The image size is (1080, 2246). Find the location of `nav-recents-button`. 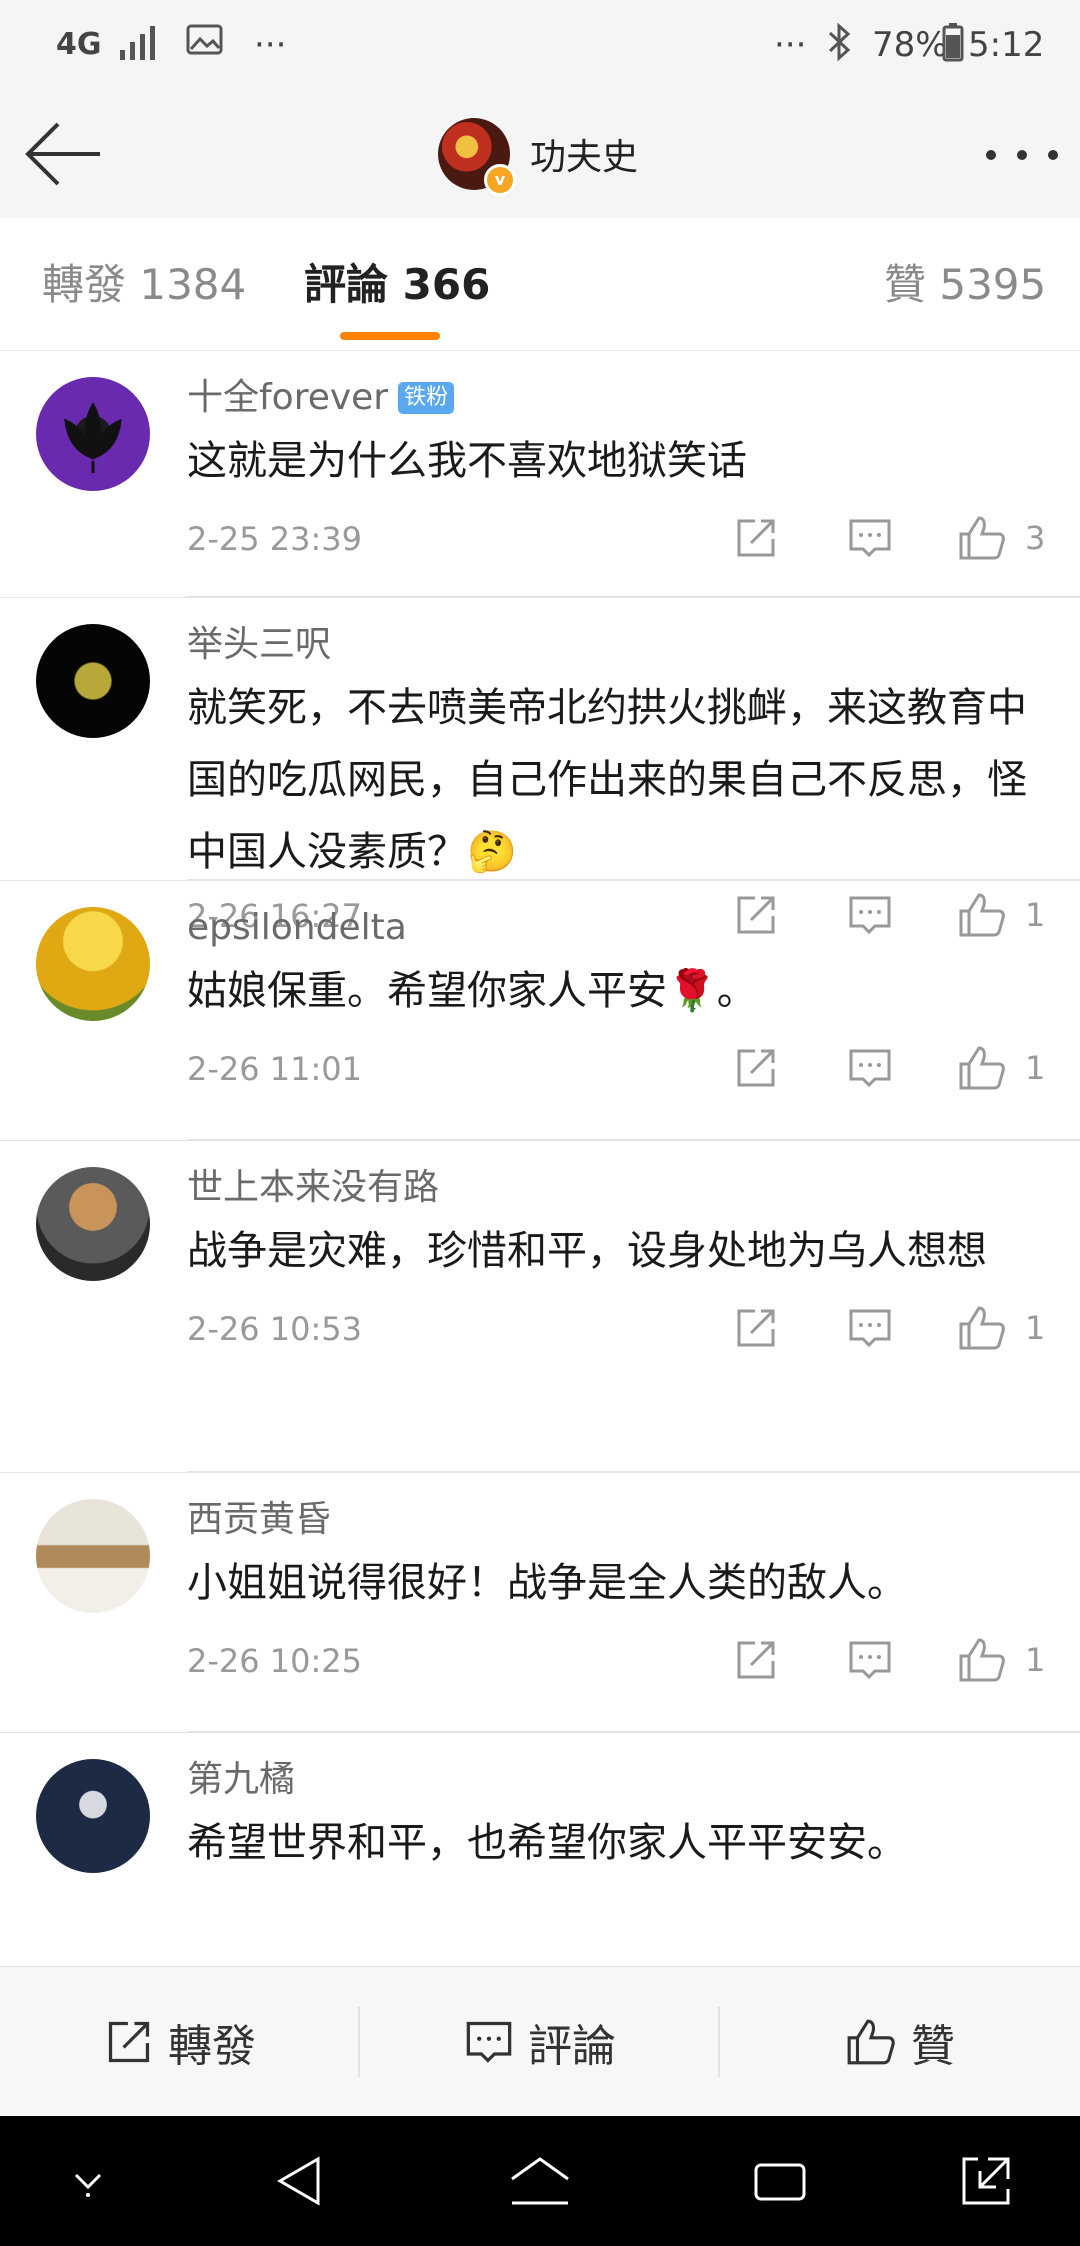

nav-recents-button is located at coordinates (780, 2181).